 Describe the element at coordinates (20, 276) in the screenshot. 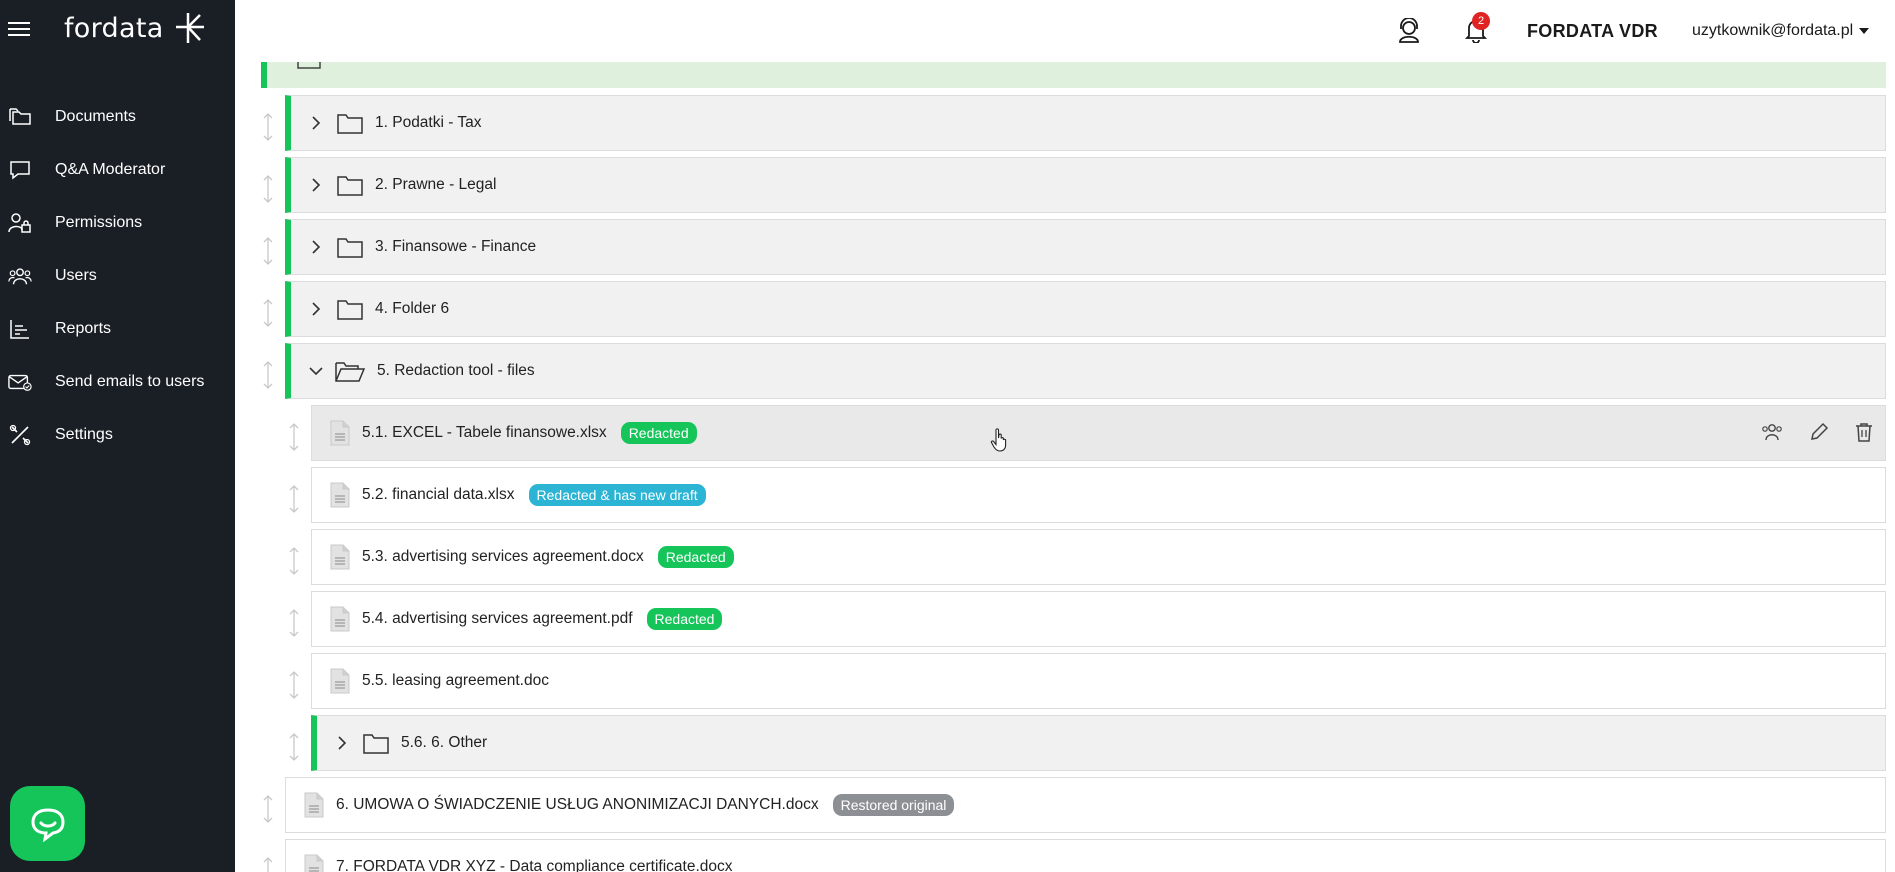

I see `users-icon` at that location.